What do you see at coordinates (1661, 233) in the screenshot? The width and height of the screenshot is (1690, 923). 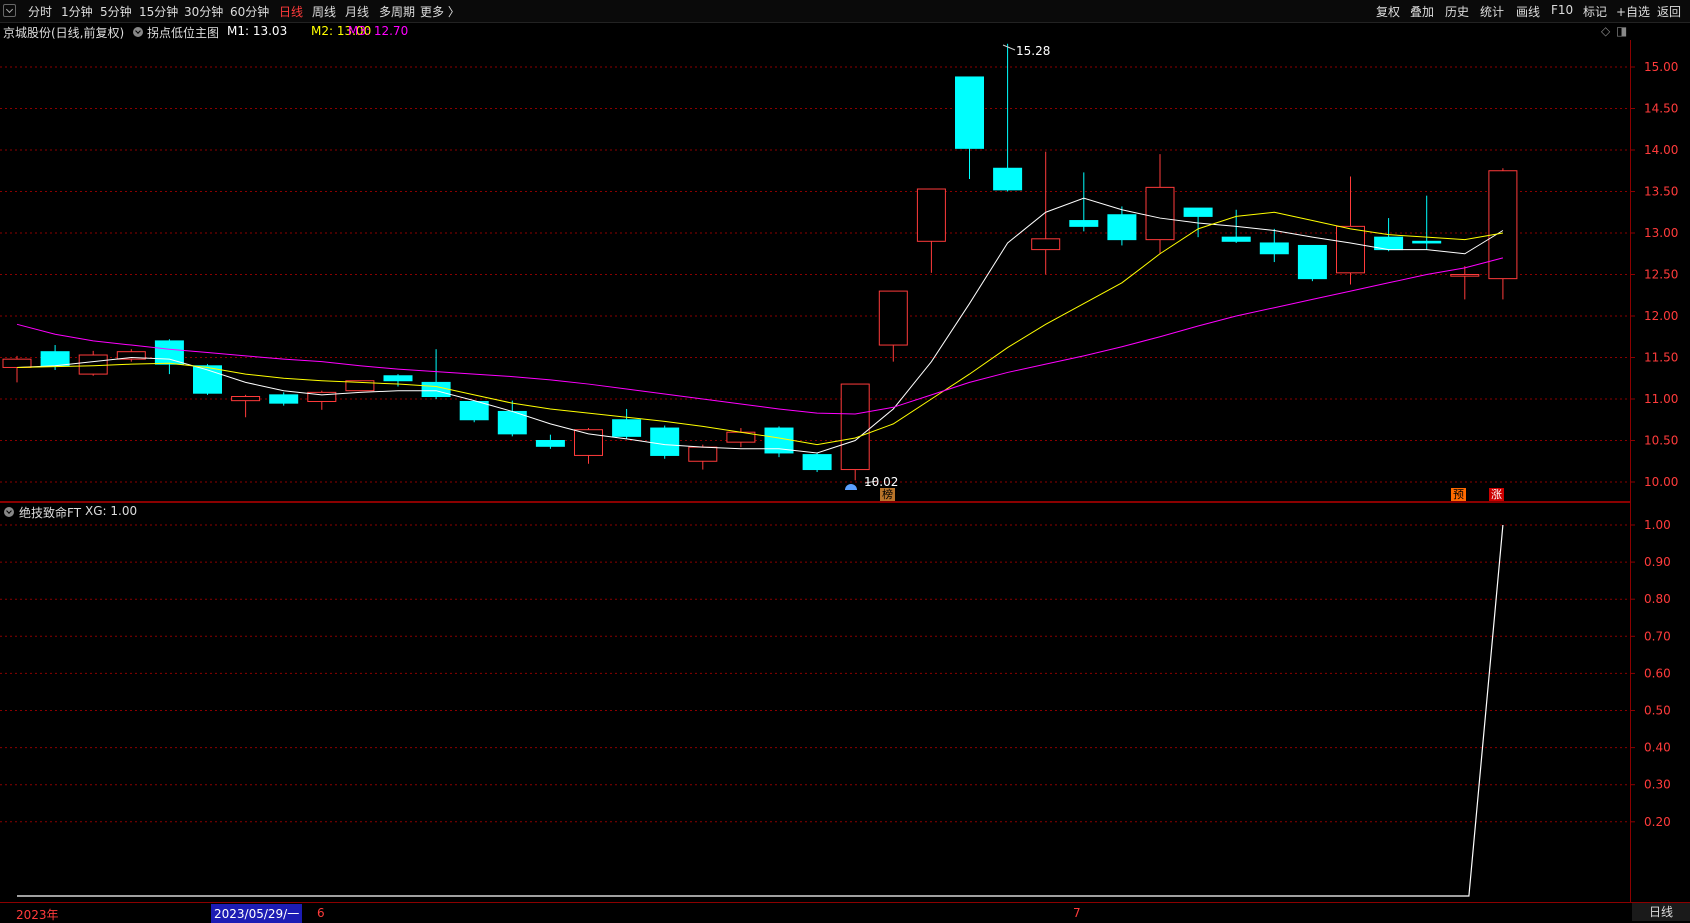 I see `price-tick-label: 13.00` at bounding box center [1661, 233].